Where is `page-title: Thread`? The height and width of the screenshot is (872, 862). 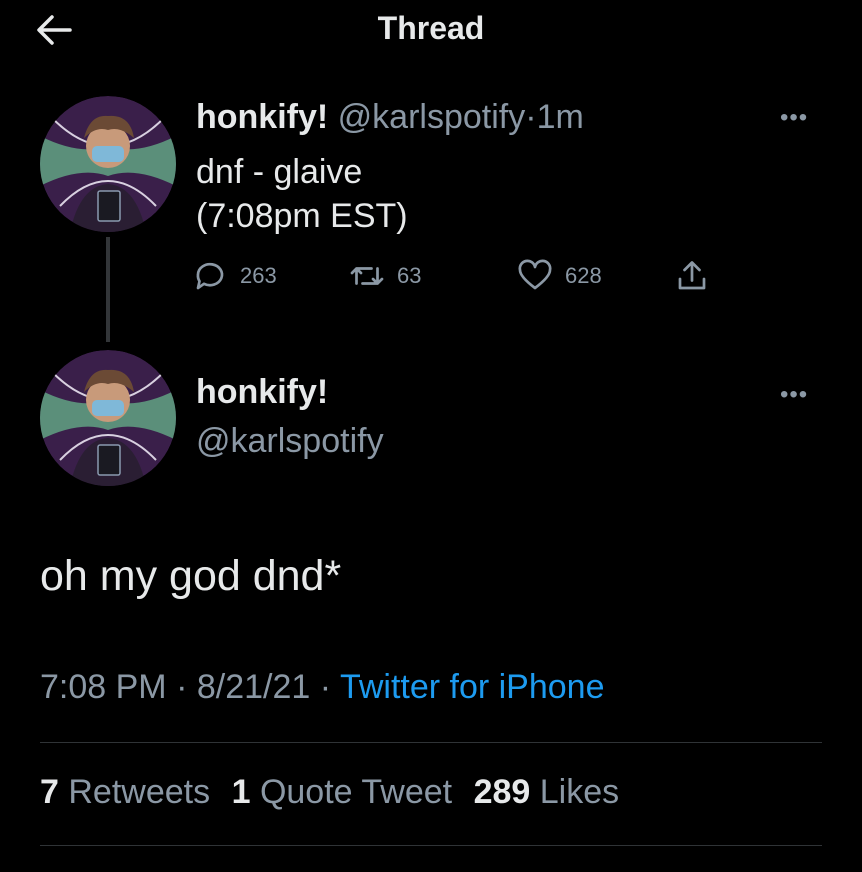
page-title: Thread is located at coordinates (431, 28).